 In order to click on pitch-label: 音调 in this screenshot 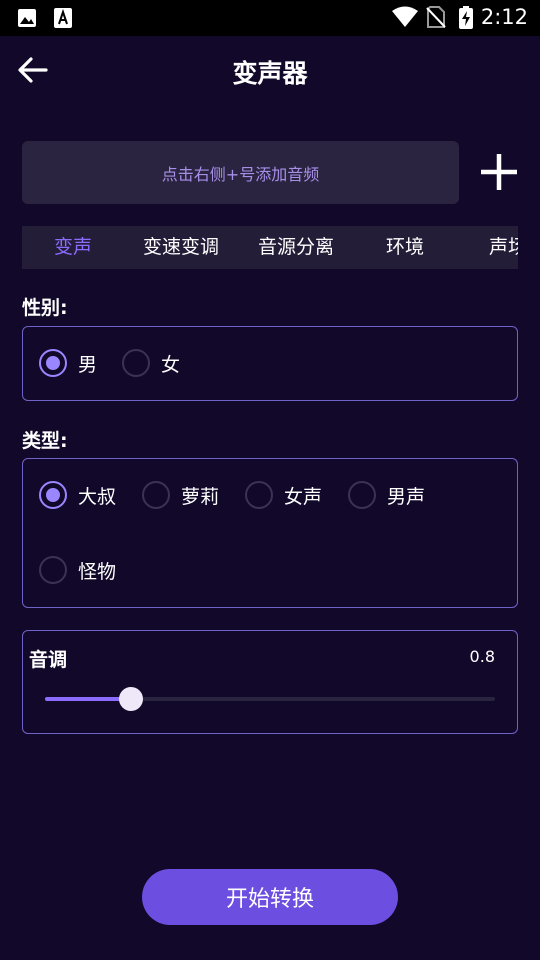, I will do `click(48, 660)`.